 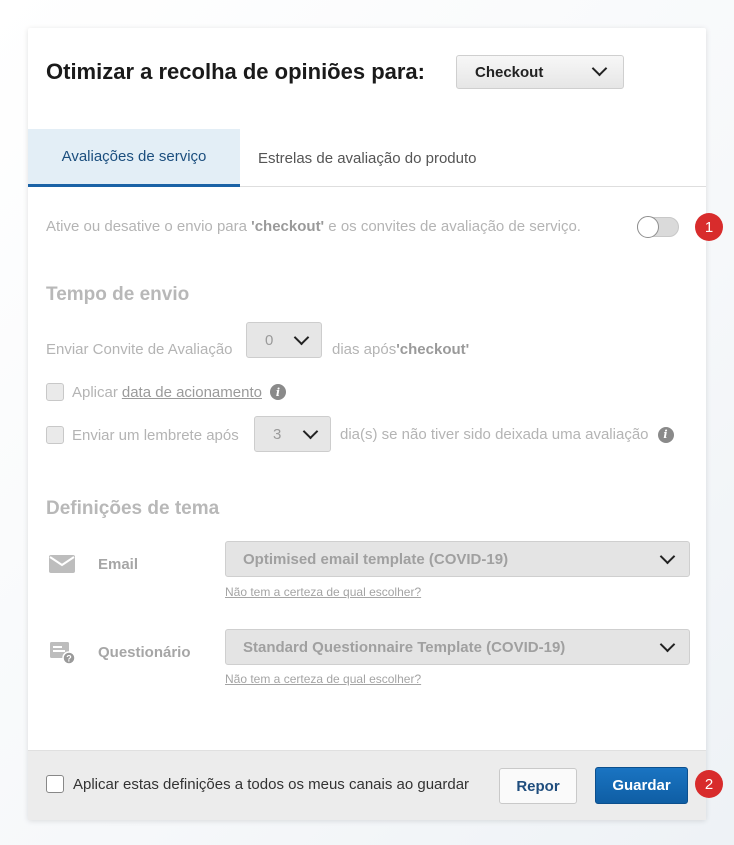 What do you see at coordinates (55, 784) in the screenshot?
I see `apply-all-checkbox` at bounding box center [55, 784].